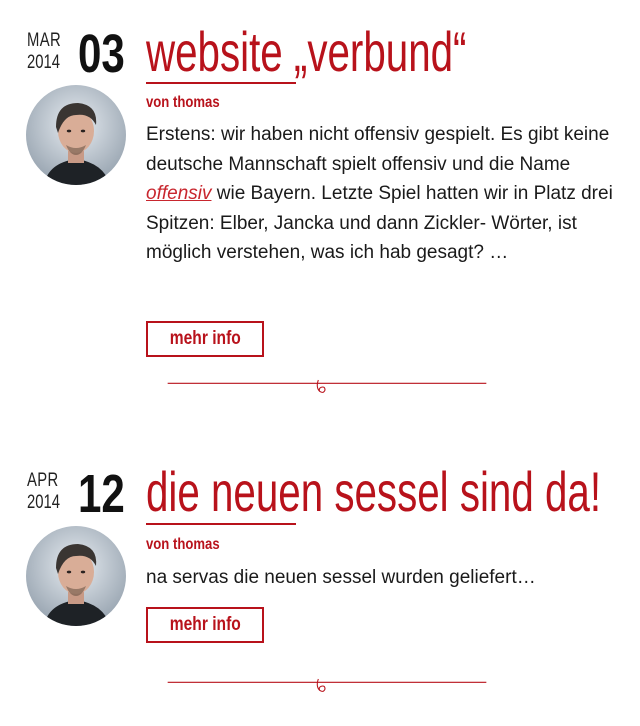 The width and height of the screenshot is (640, 726). Describe the element at coordinates (178, 193) in the screenshot. I see `excerpt-link: offensiv` at that location.